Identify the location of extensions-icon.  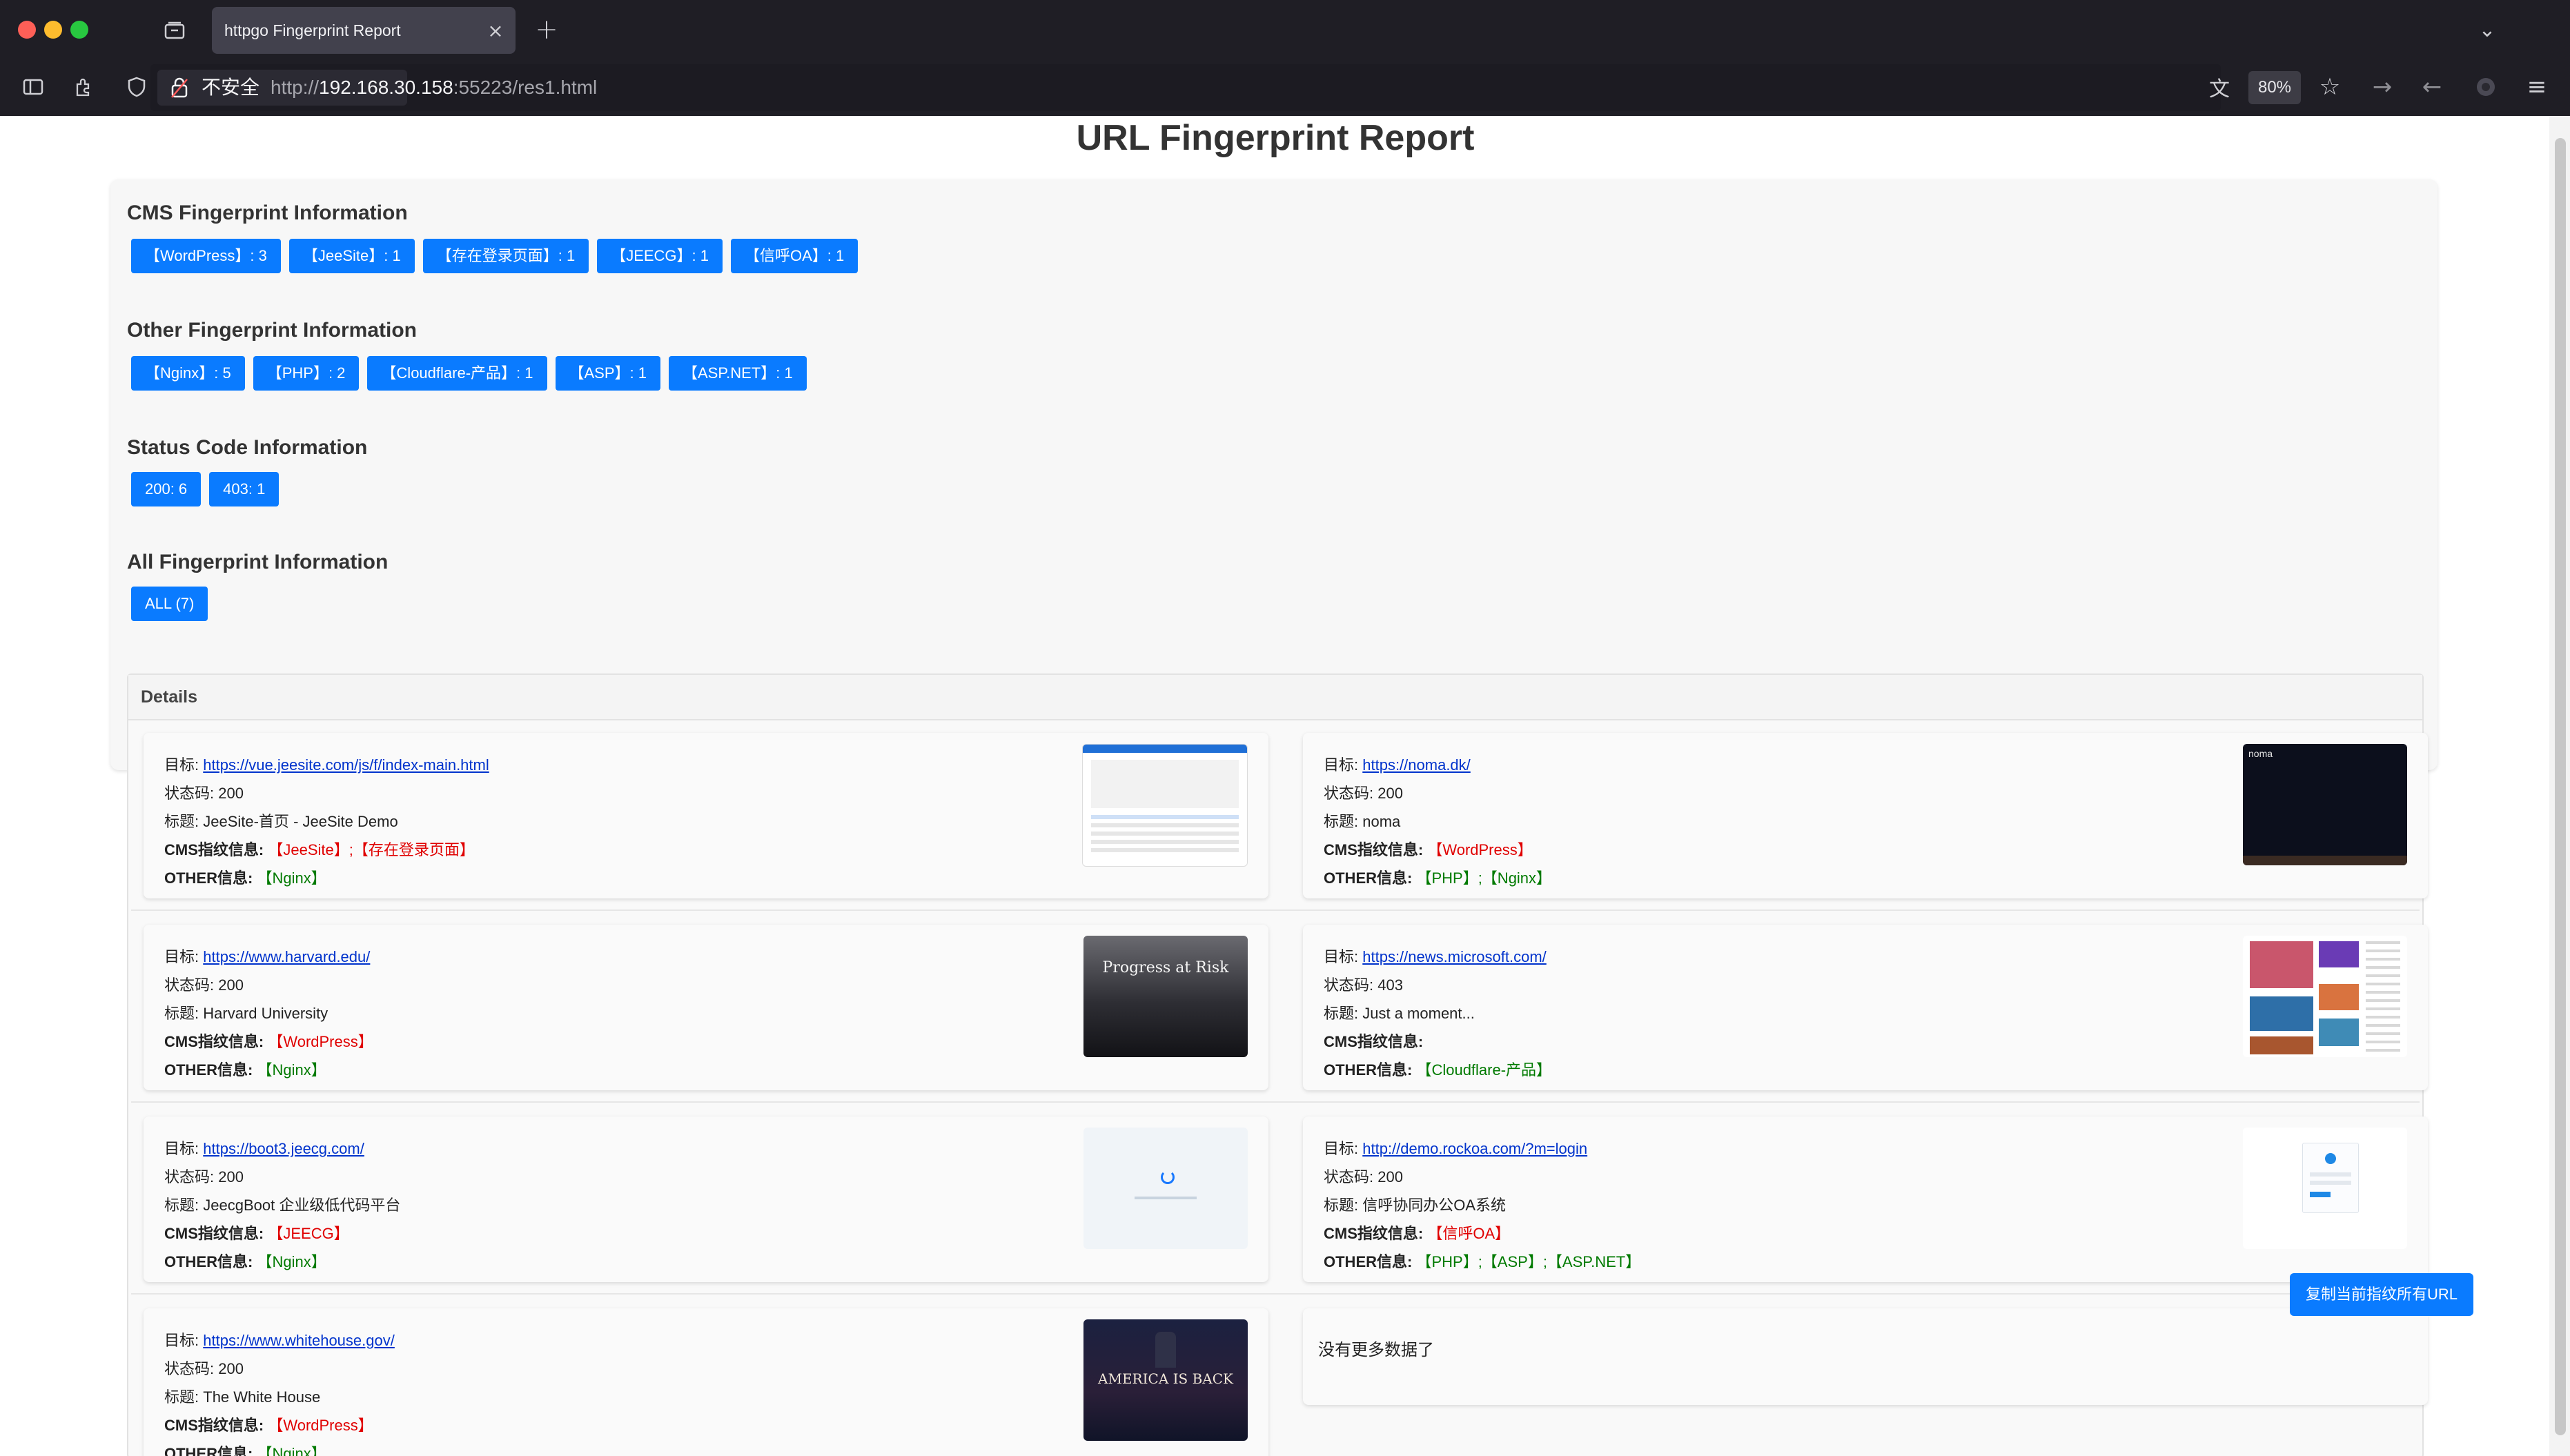
(83, 87).